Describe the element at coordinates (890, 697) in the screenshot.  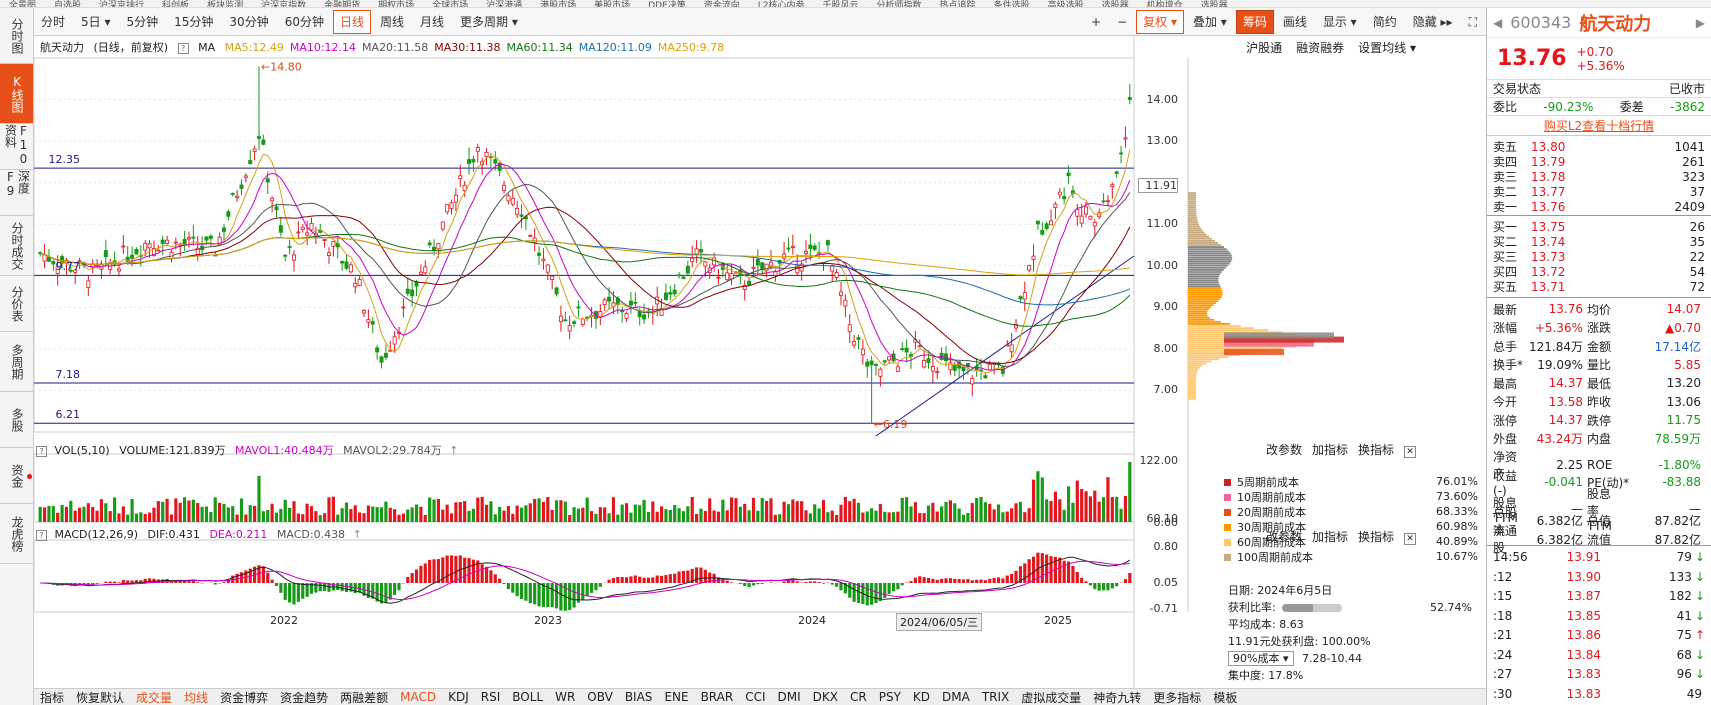
I see `indicator-tab: PSY` at that location.